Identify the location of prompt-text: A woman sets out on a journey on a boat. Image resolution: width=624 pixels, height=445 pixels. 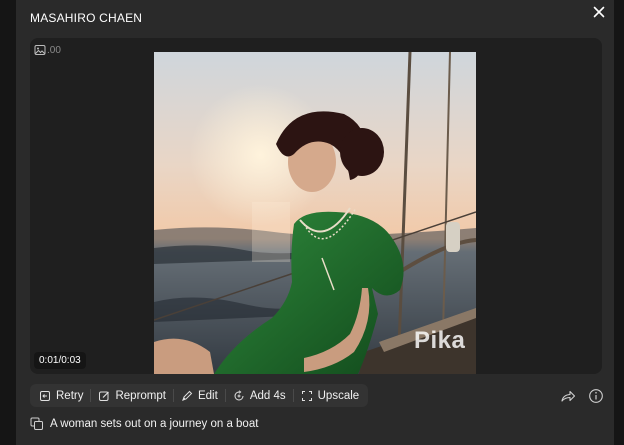
(154, 424).